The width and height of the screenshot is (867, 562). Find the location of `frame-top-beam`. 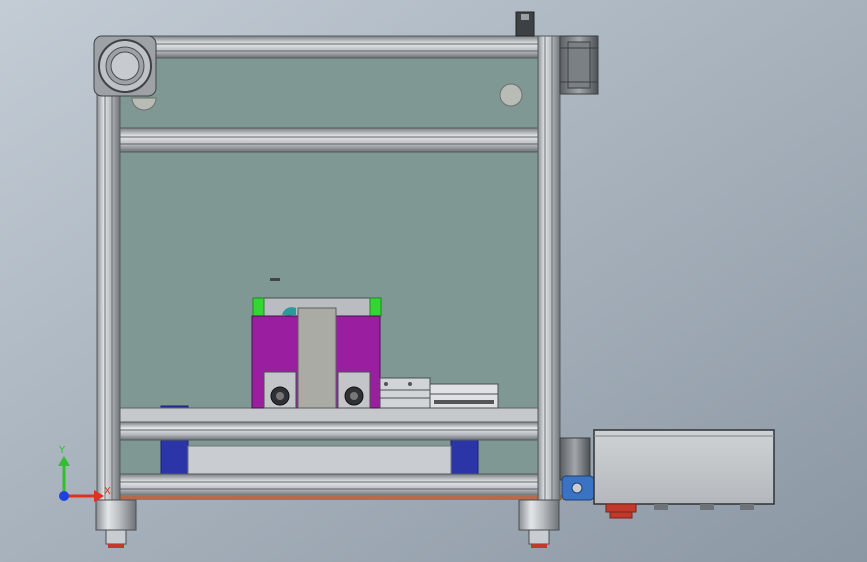

frame-top-beam is located at coordinates (330, 47).